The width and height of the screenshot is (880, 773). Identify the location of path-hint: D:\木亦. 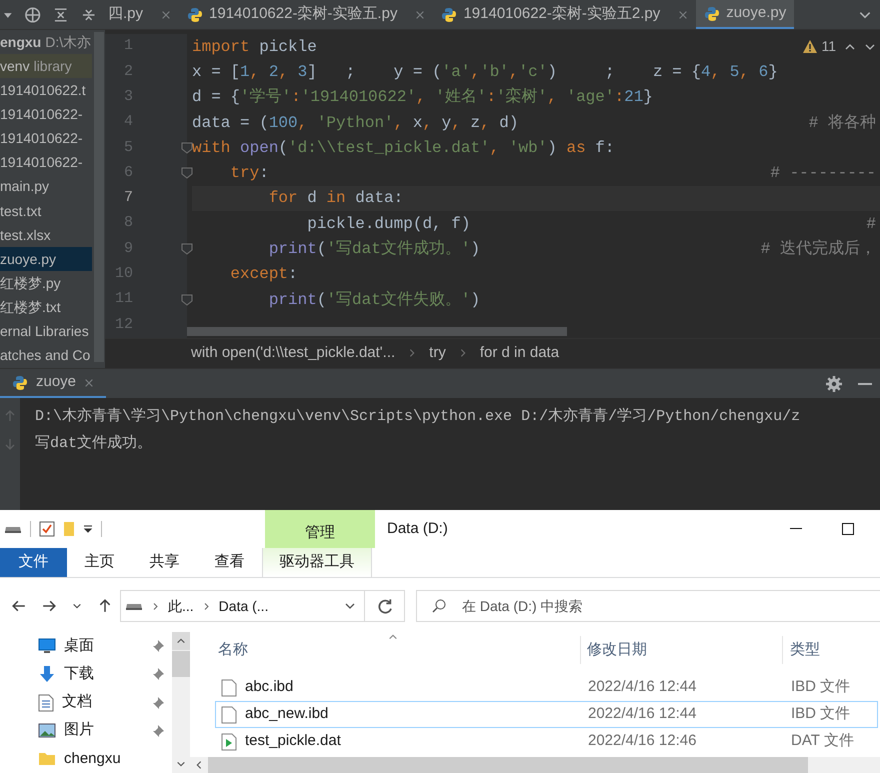
(68, 42).